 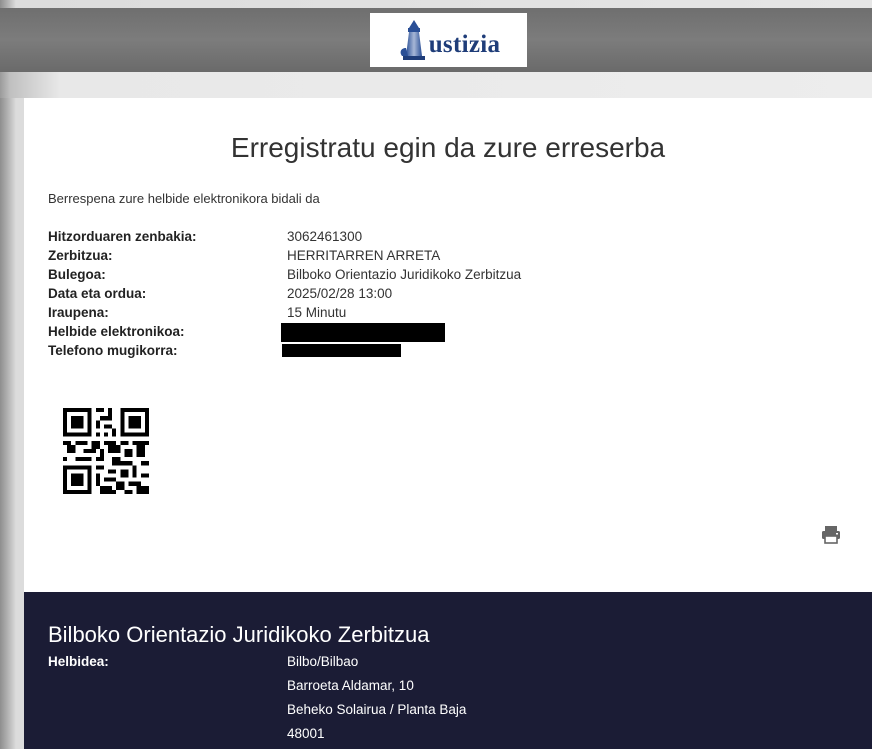 I want to click on detail-label: Zerbitzua:, so click(x=80, y=255).